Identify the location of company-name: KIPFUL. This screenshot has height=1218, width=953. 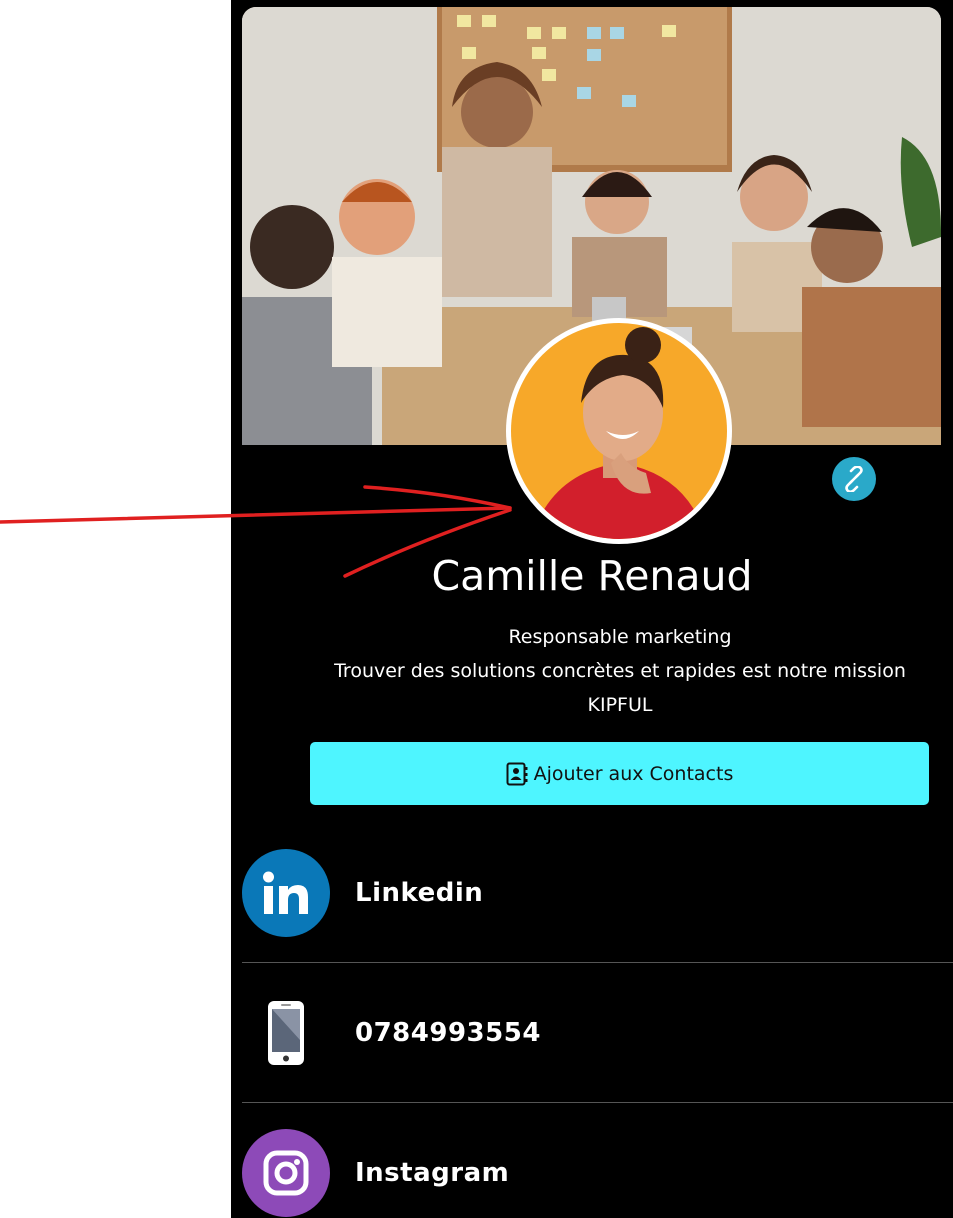
(620, 705).